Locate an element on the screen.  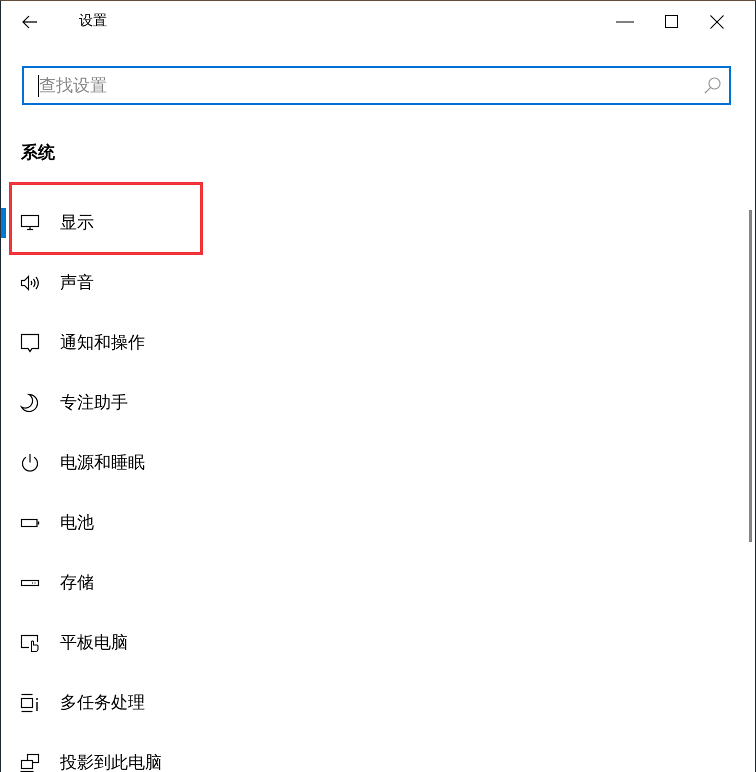
power-icon is located at coordinates (30, 463).